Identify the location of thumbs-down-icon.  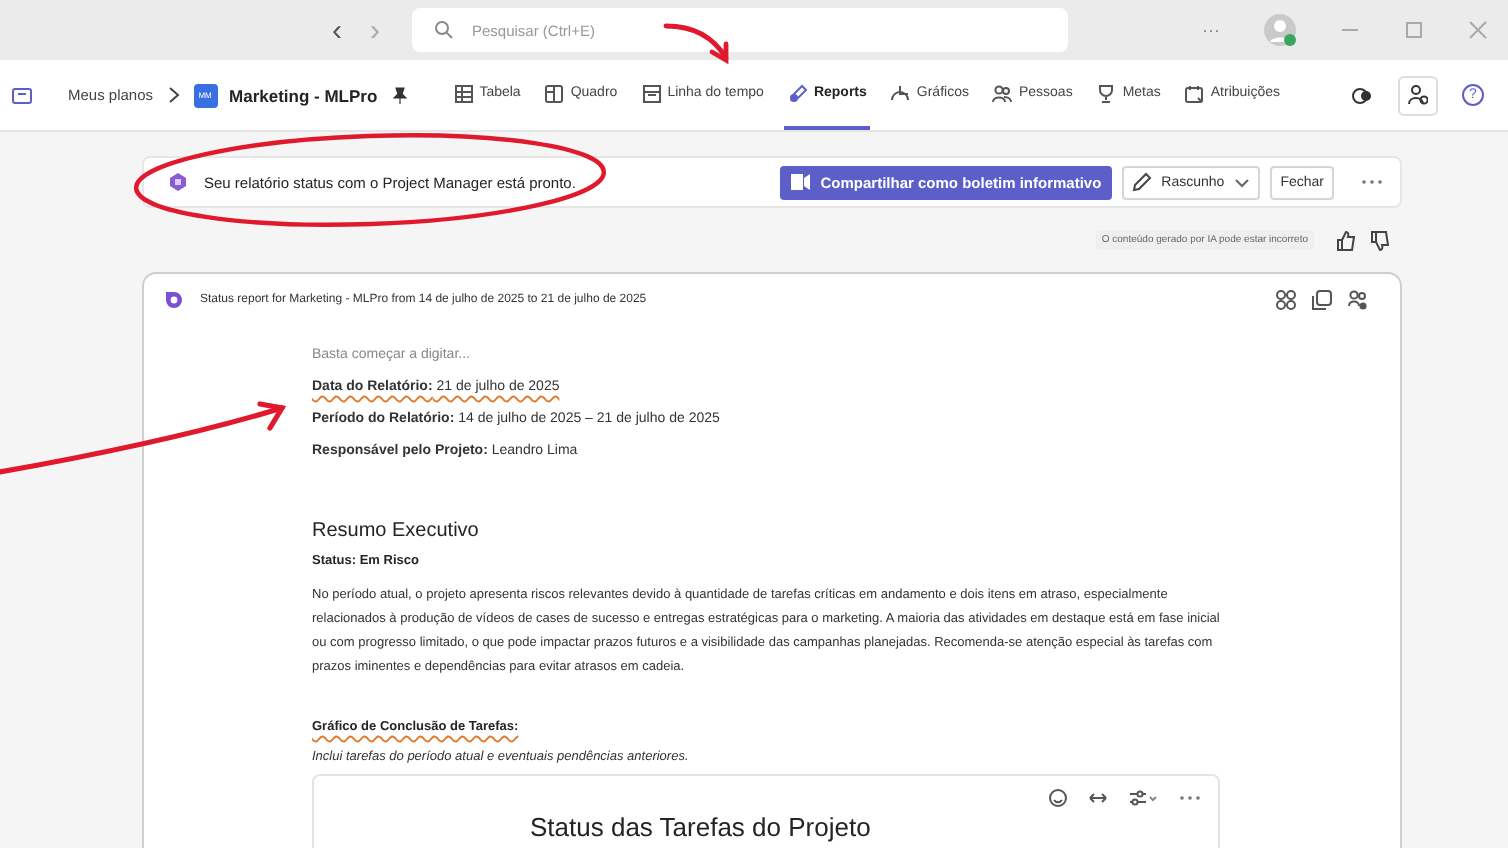
(1380, 240).